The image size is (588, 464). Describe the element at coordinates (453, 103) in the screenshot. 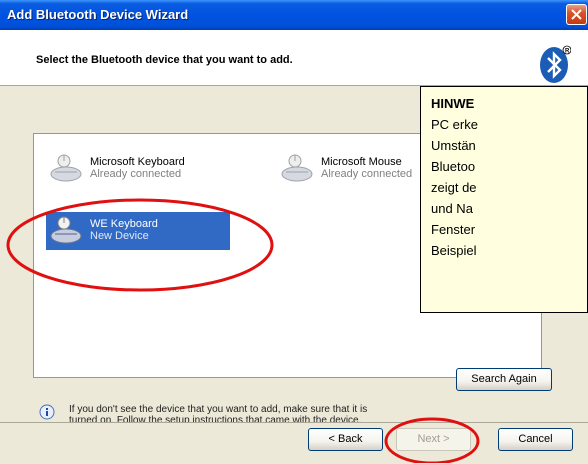

I see `note-line: HINWE` at that location.